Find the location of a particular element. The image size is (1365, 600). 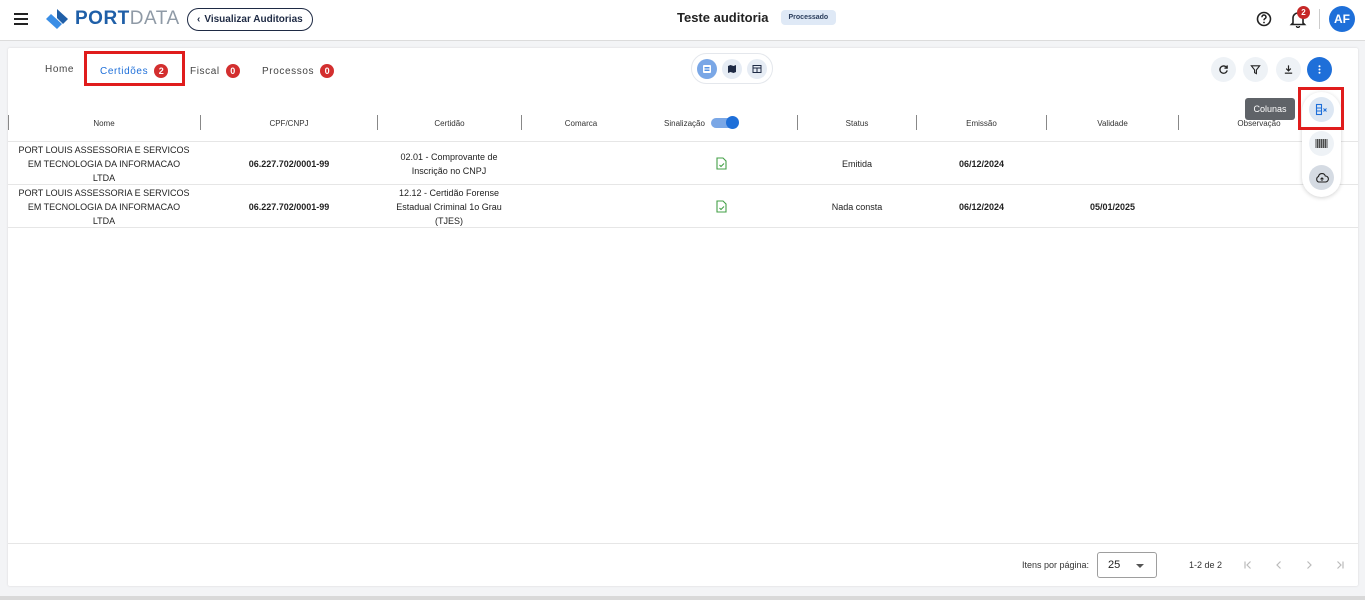

tab-fiscal: Fiscal 0 is located at coordinates (215, 71).